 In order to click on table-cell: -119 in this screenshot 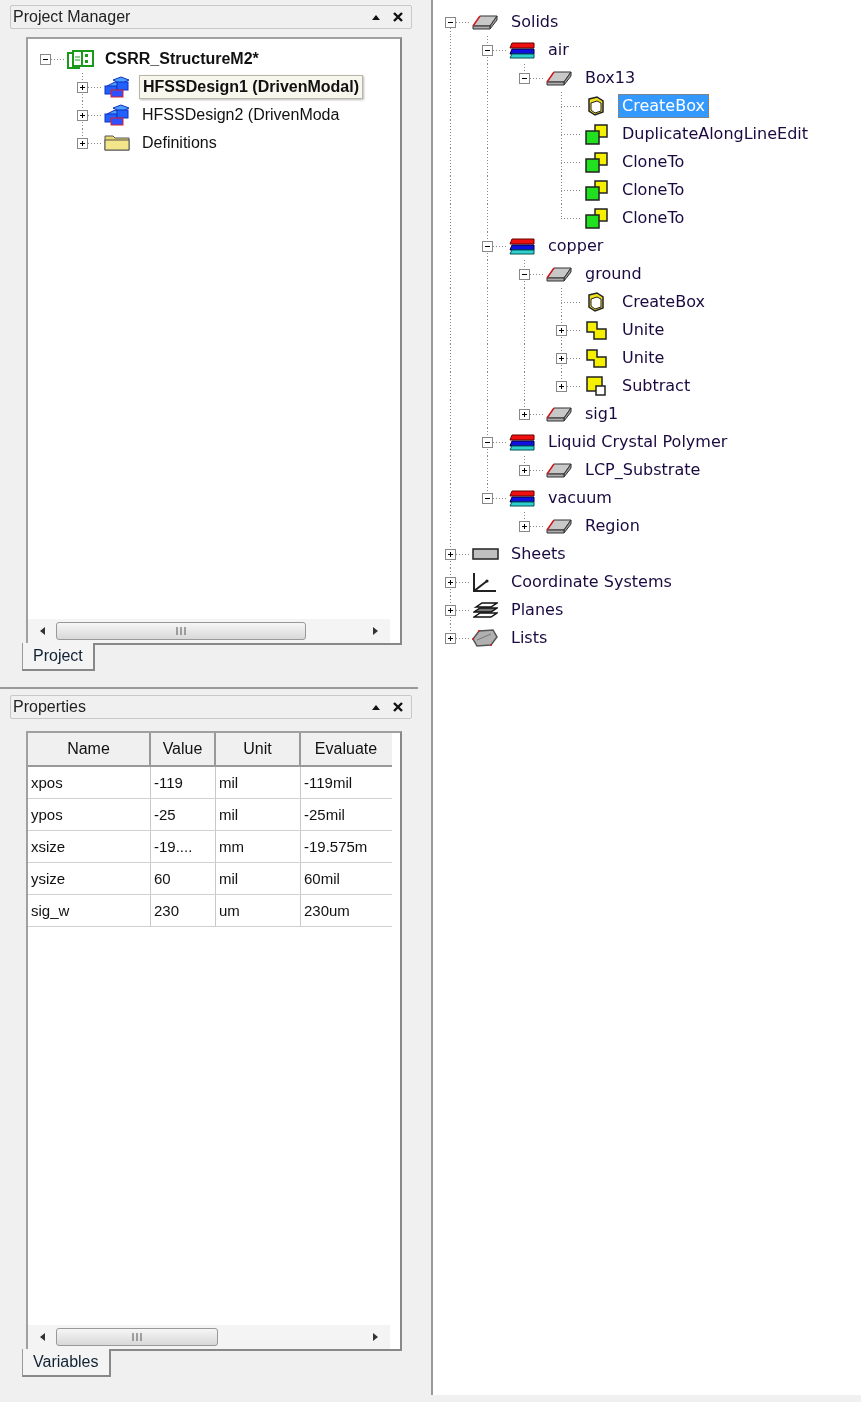, I will do `click(183, 782)`.